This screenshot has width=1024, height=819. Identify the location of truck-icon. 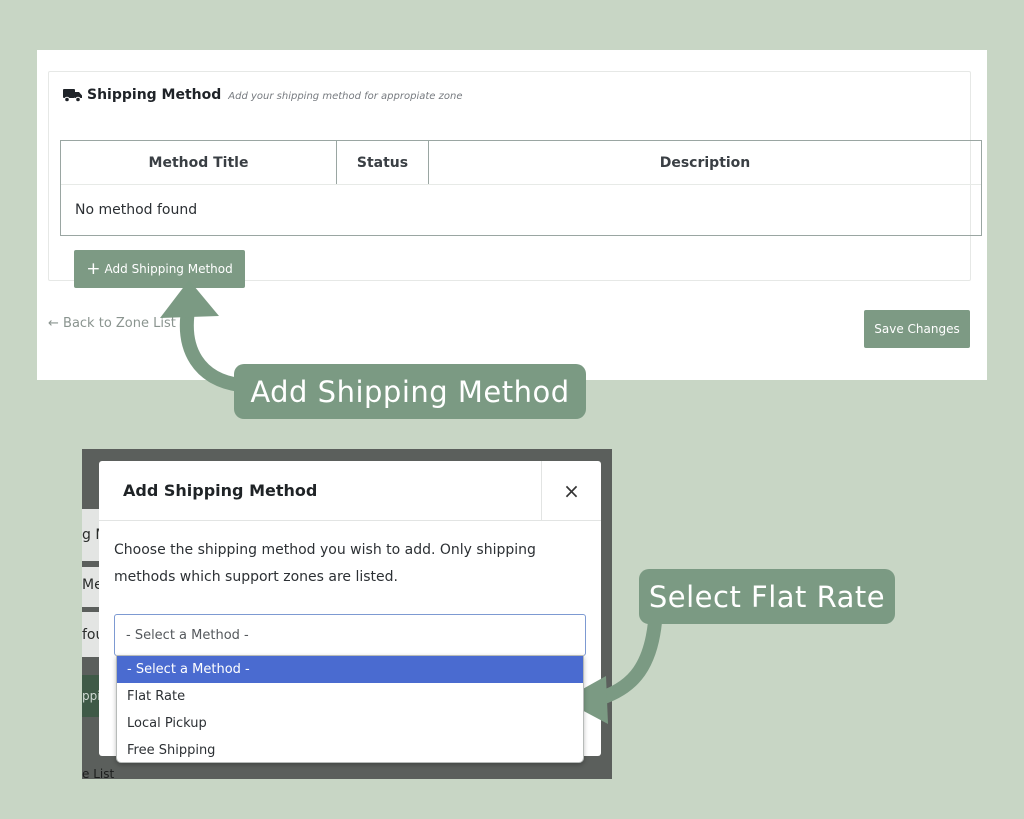
(73, 95).